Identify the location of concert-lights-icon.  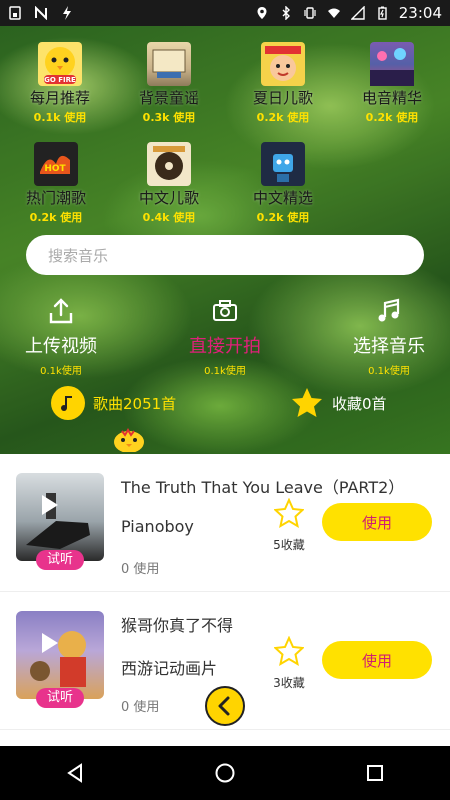
(392, 67).